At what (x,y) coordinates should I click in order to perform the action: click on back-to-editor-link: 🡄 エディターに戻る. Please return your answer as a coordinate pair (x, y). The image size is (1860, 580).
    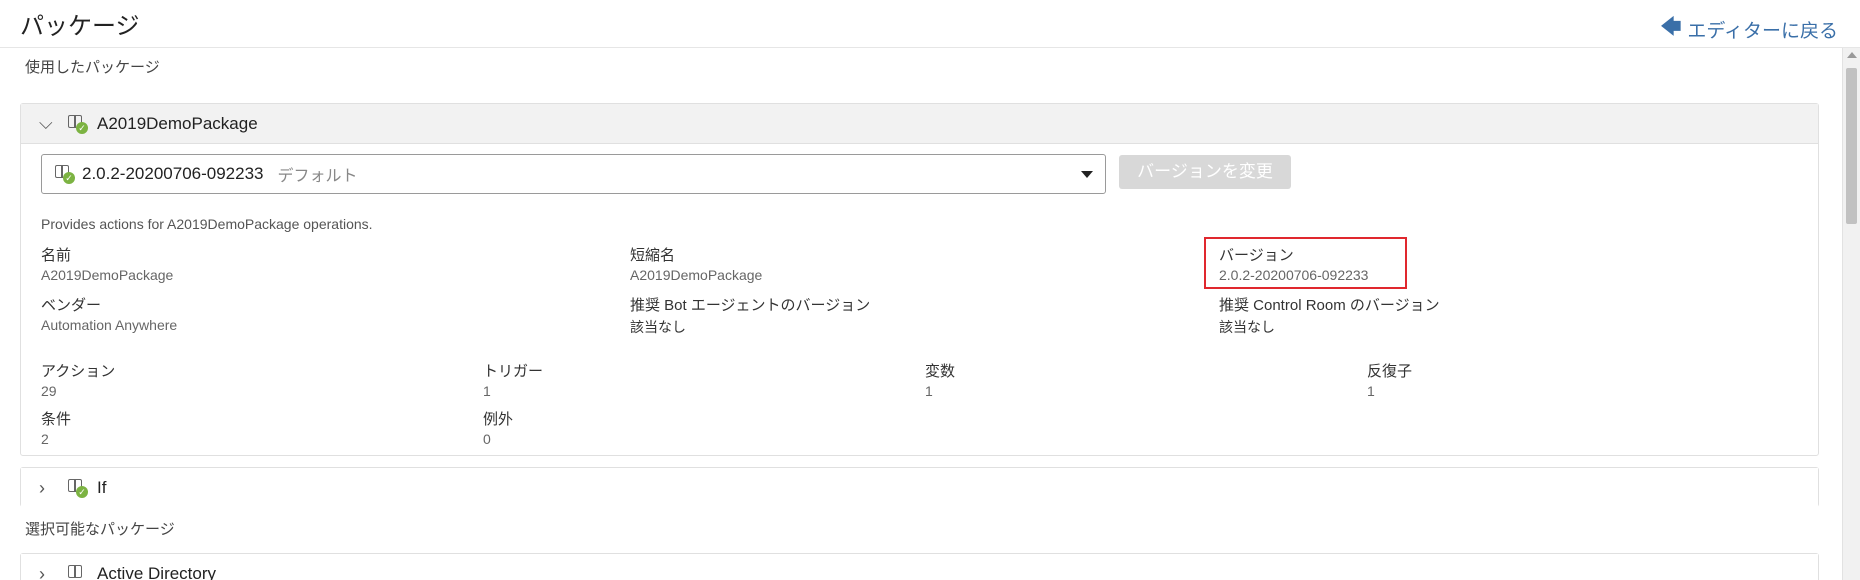
    Looking at the image, I should click on (1749, 29).